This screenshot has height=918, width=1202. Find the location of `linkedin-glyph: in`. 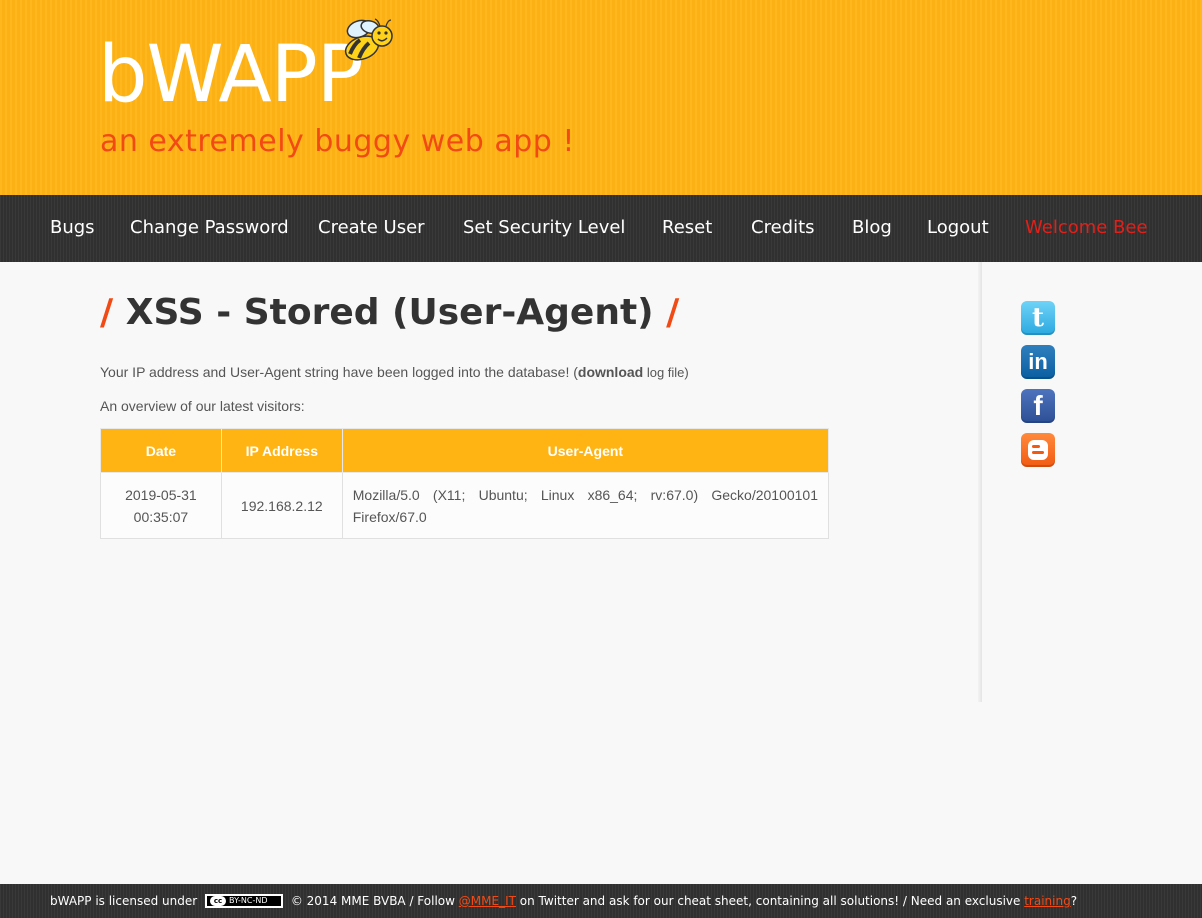

linkedin-glyph: in is located at coordinates (1038, 361).